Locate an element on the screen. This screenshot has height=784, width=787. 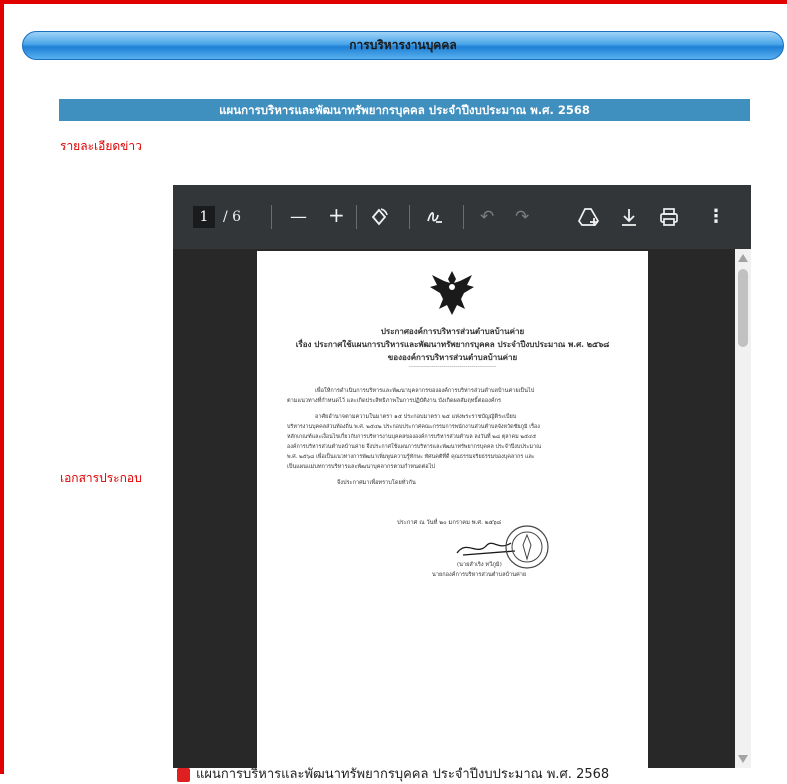
garuda-emblem-icon is located at coordinates (452, 293).